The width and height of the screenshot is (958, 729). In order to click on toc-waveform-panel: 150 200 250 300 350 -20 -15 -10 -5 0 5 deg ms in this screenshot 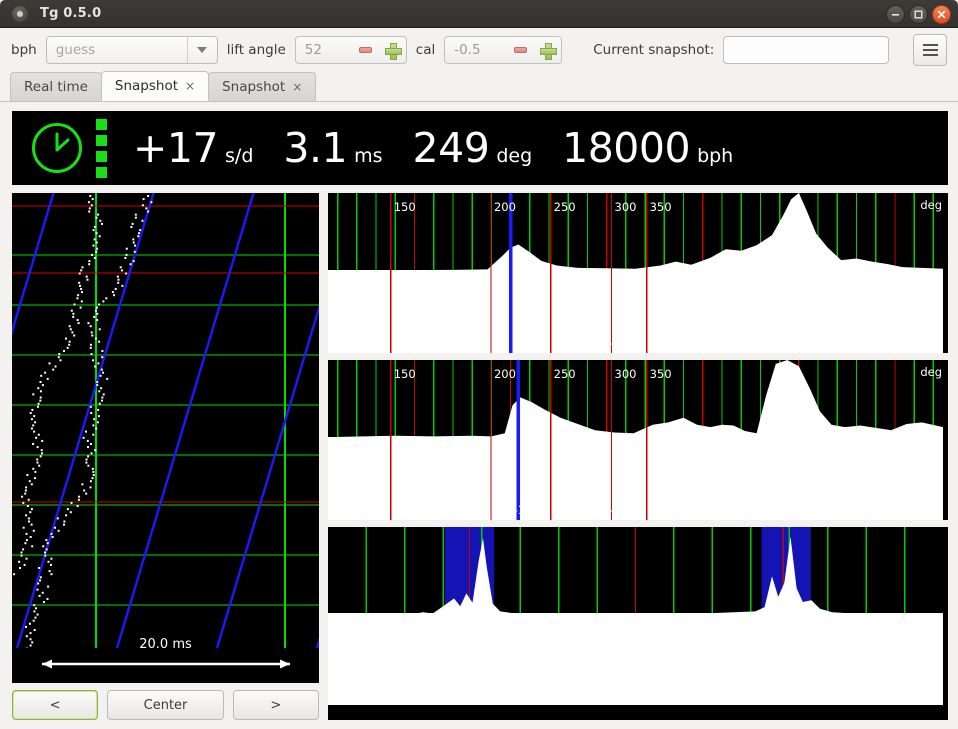, I will do `click(638, 440)`.